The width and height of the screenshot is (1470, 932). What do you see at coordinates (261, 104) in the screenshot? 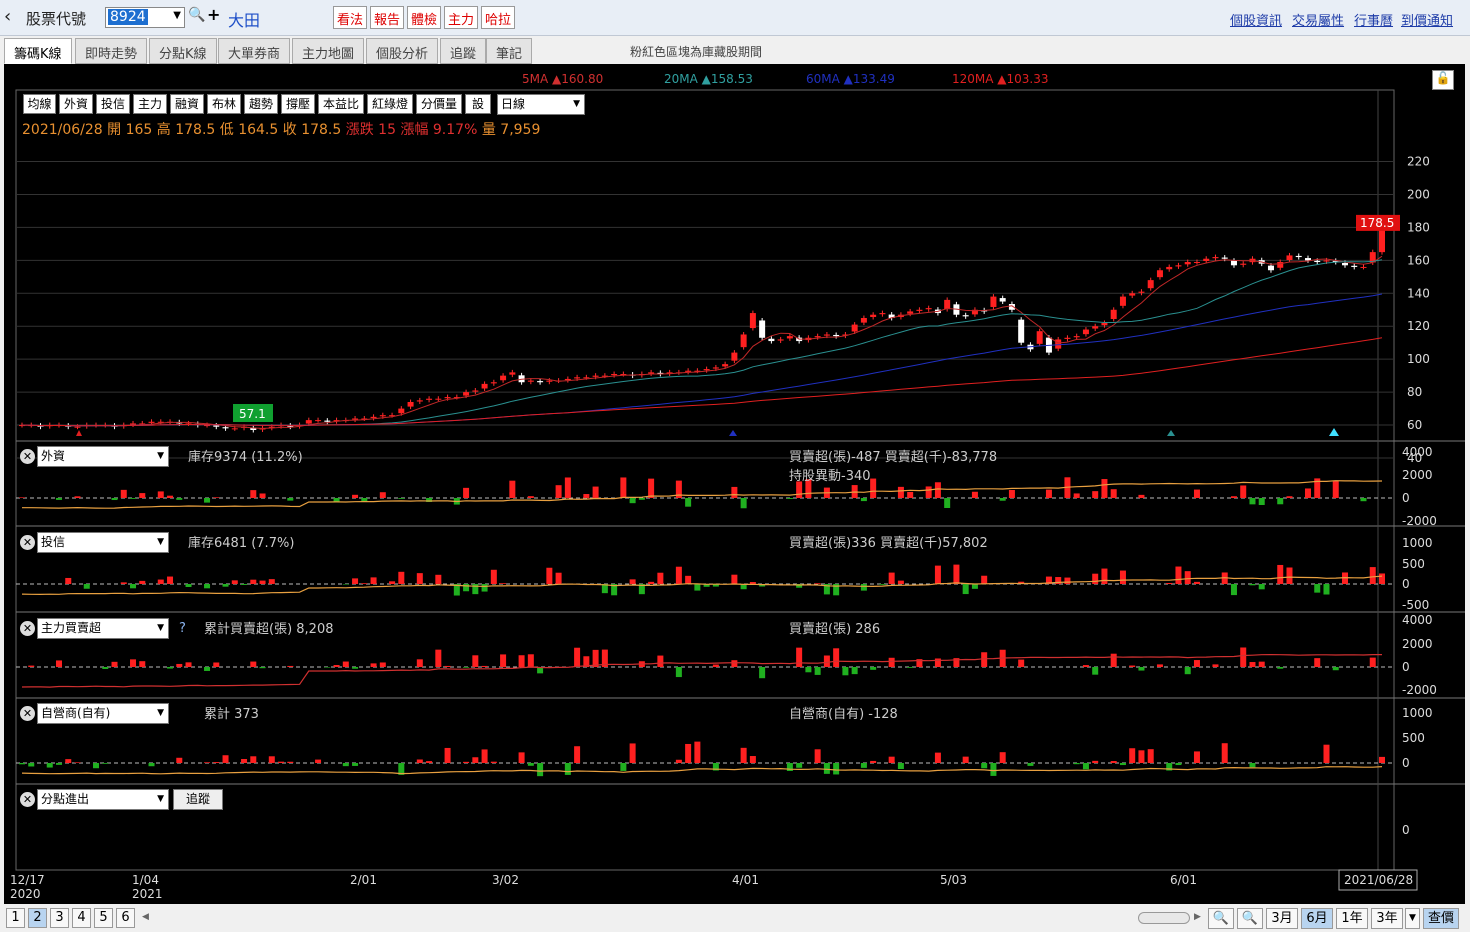
I see `tool-trend: 趨勢` at bounding box center [261, 104].